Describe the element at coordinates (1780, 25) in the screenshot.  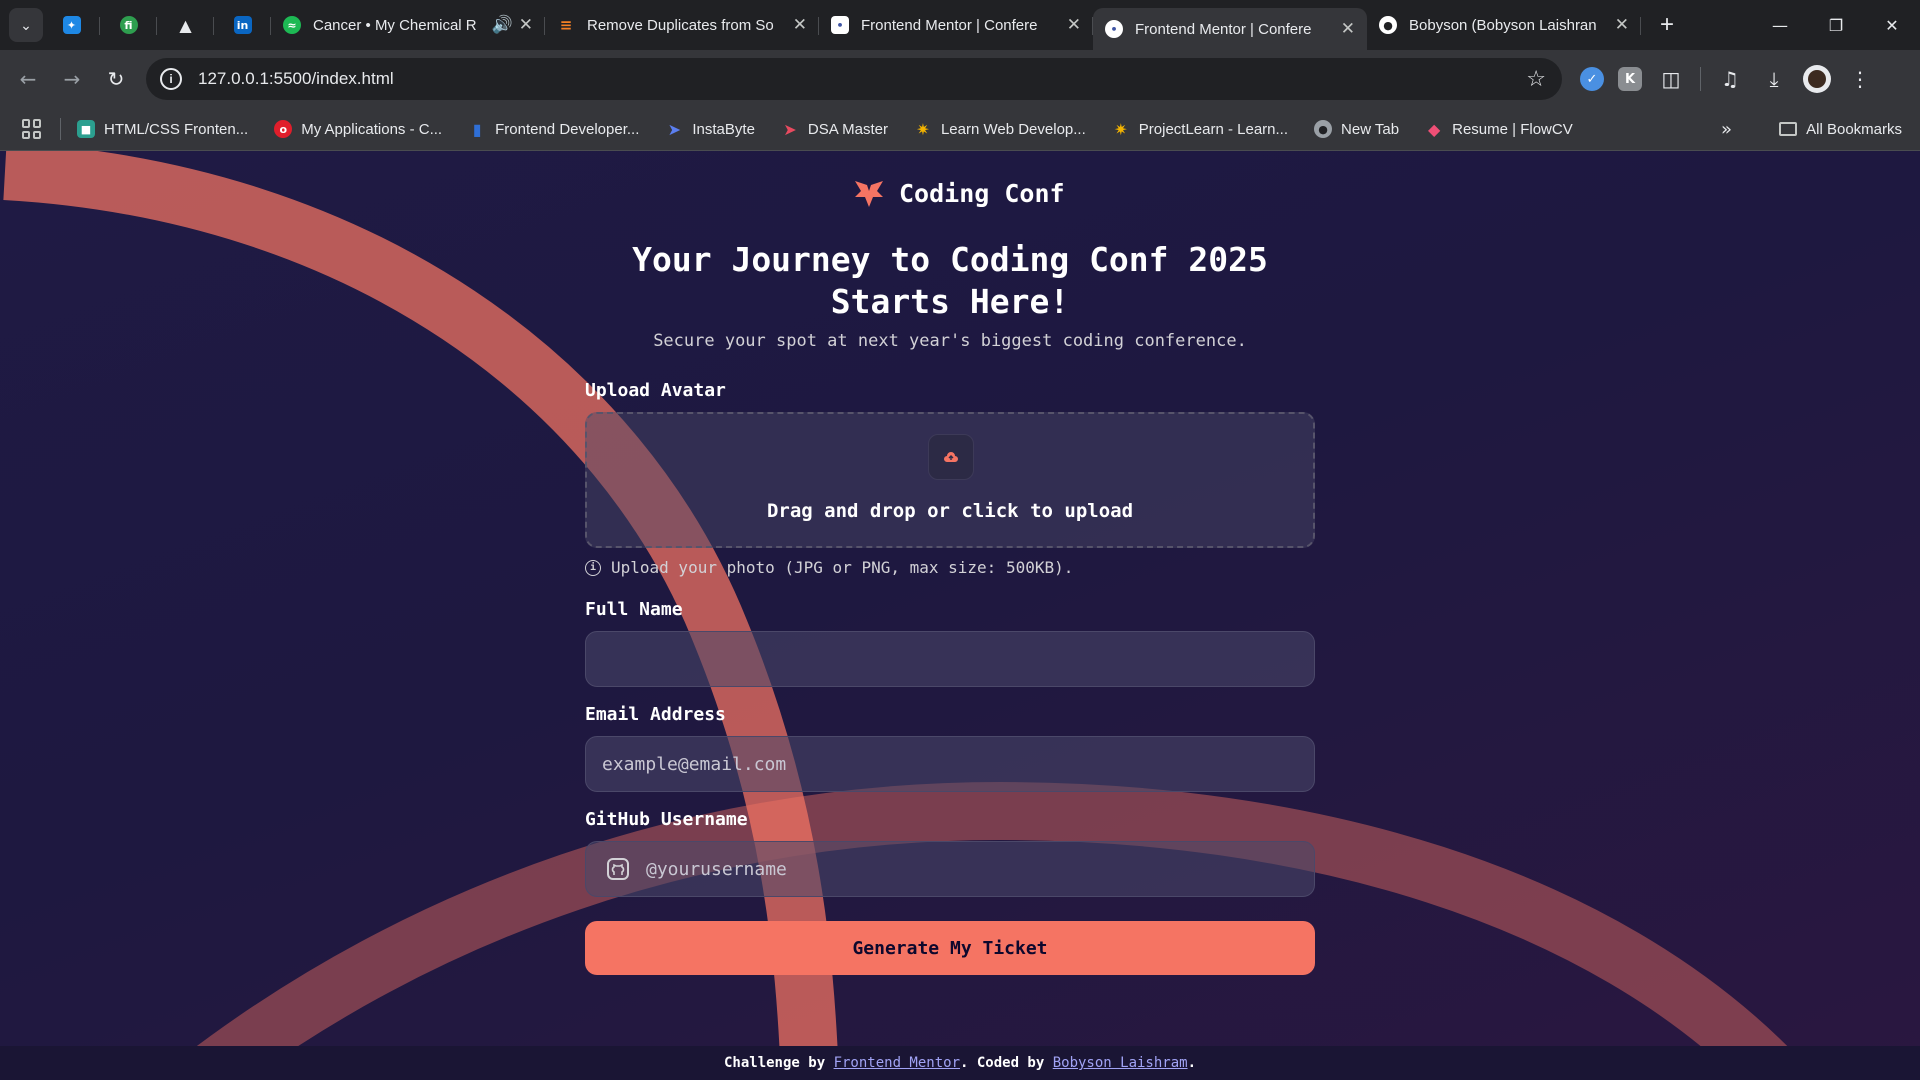
I see `minimize-icon: —` at that location.